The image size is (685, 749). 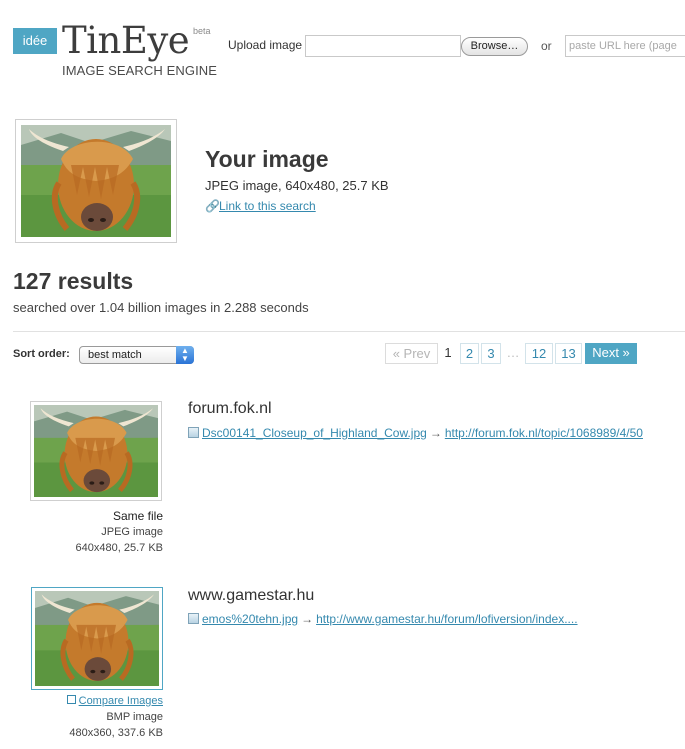 I want to click on result-1-size: 640x480, 25.7 KB, so click(x=119, y=548).